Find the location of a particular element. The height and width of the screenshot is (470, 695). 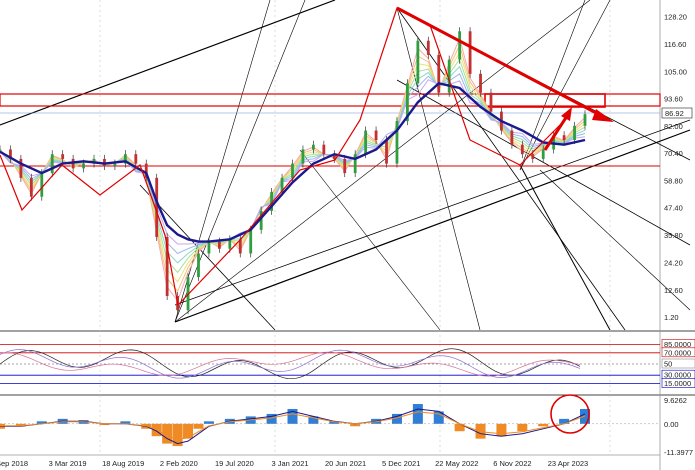

price-tick-label: 128.20 is located at coordinates (675, 17).